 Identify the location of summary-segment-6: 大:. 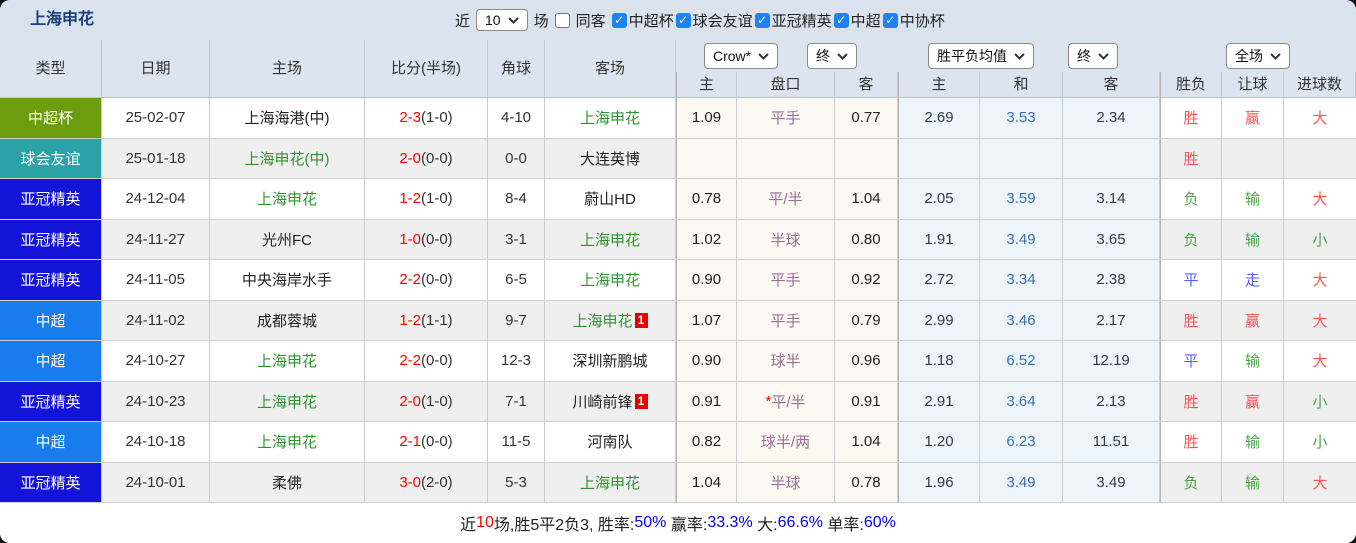
(765, 525).